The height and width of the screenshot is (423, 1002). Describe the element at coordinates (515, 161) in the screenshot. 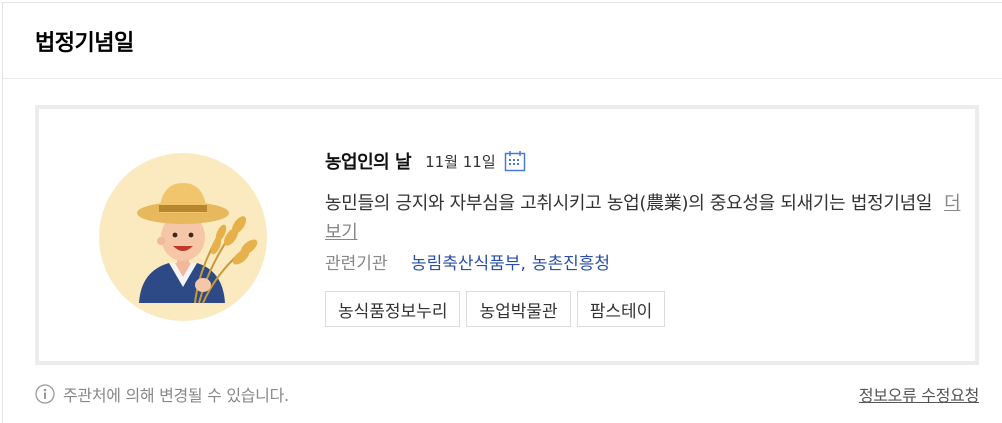

I see `calendar-icon` at that location.